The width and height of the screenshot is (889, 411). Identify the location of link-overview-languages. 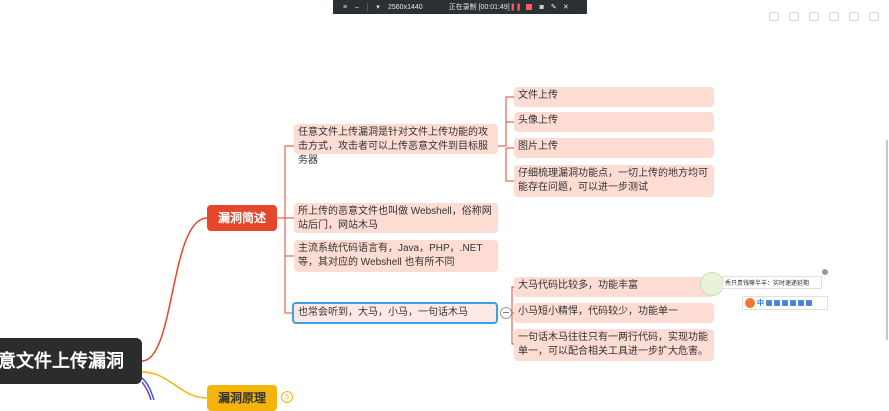
(289, 237).